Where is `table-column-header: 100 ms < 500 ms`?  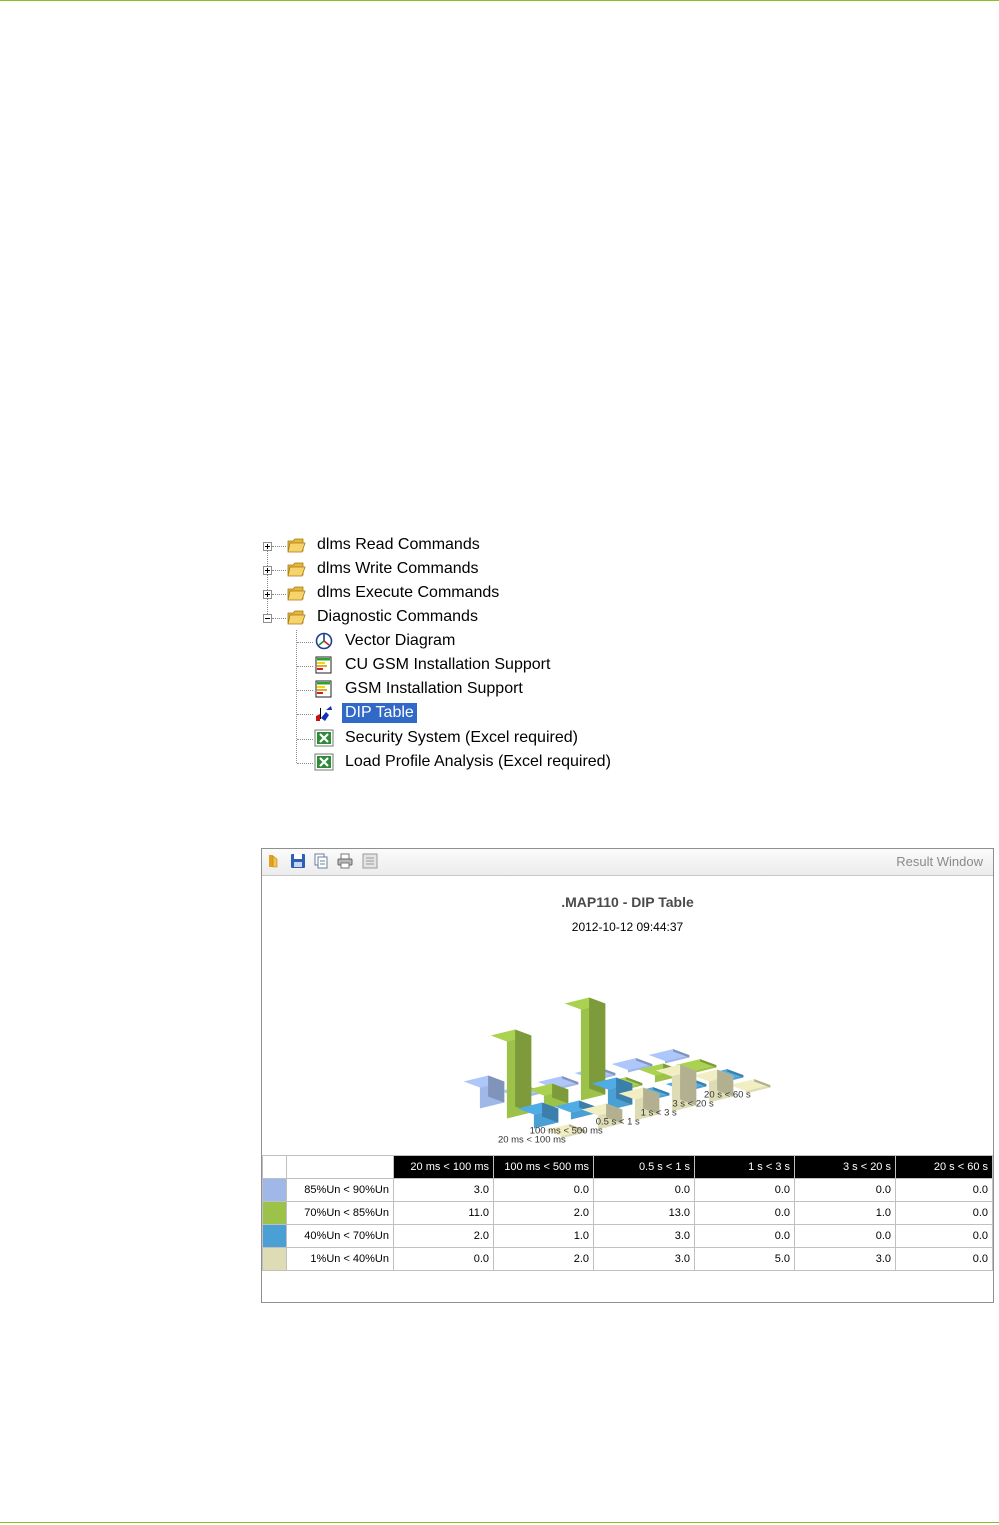 table-column-header: 100 ms < 500 ms is located at coordinates (543, 1167).